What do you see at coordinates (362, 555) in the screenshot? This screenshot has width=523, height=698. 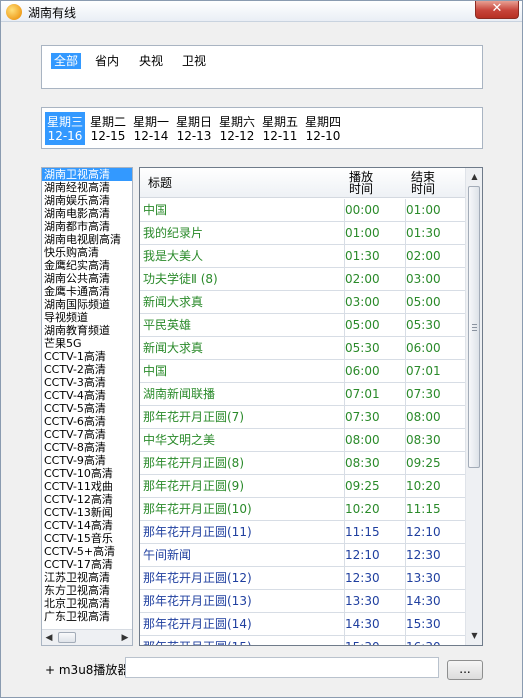 I see `start-time: 12:10` at bounding box center [362, 555].